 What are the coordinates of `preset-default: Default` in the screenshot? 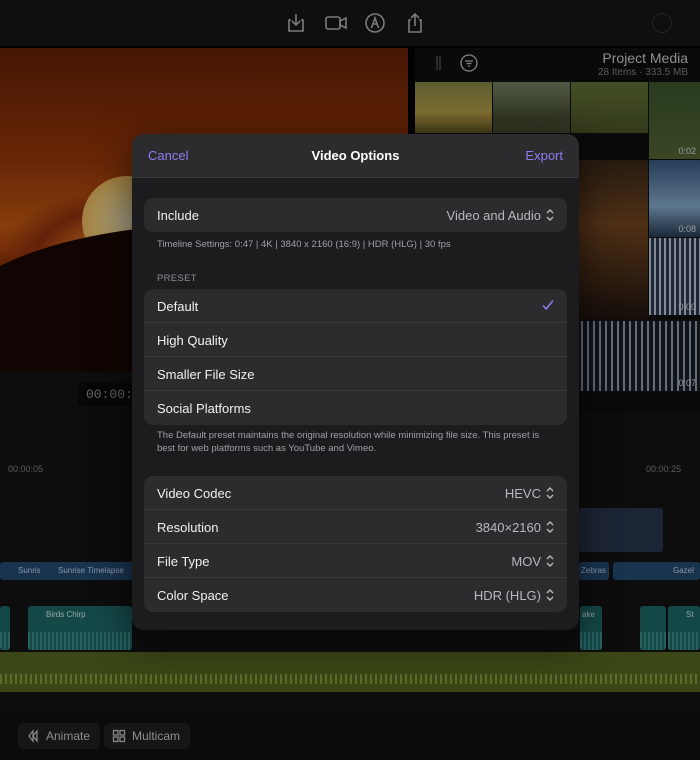 It's located at (355, 306).